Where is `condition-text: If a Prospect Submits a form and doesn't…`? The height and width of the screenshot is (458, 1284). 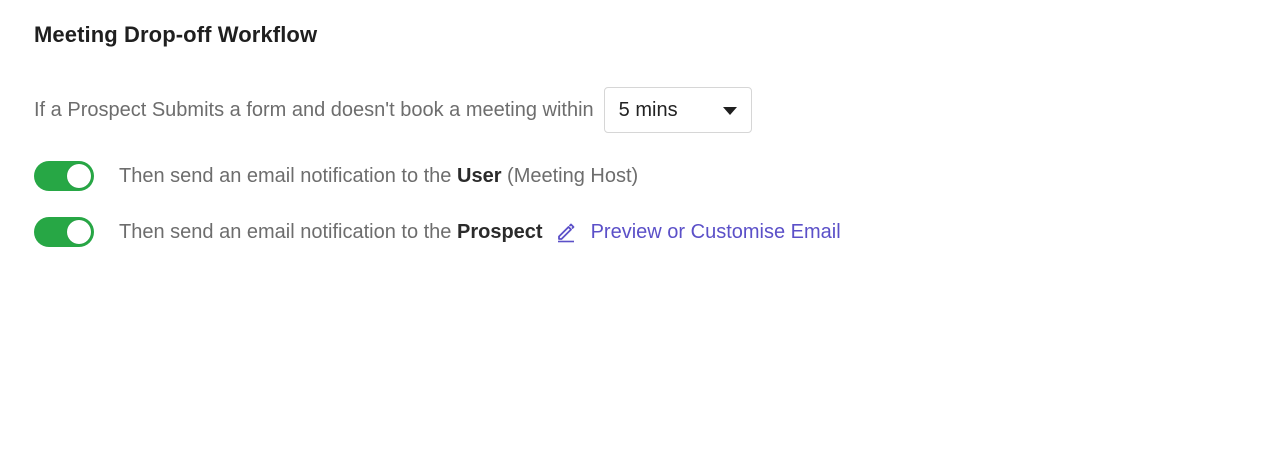
condition-text: If a Prospect Submits a form and doesn't… is located at coordinates (314, 109).